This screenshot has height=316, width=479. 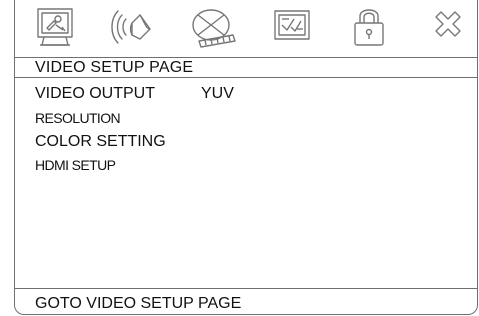 I want to click on title-divider-top, so click(x=246, y=57).